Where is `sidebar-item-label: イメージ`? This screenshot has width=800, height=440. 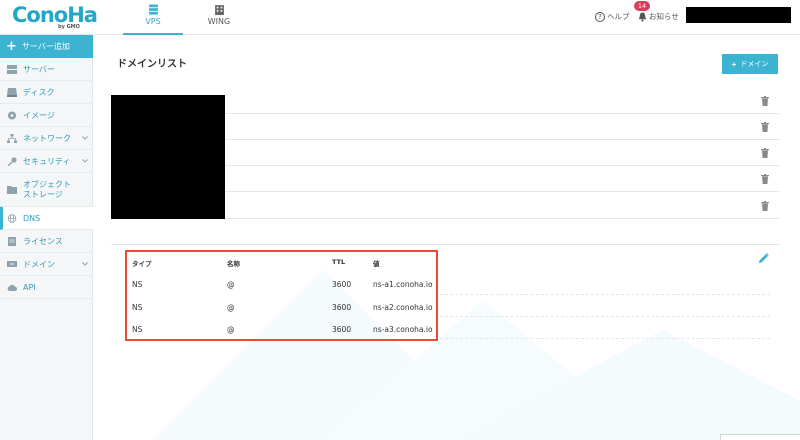
sidebar-item-label: イメージ is located at coordinates (39, 115).